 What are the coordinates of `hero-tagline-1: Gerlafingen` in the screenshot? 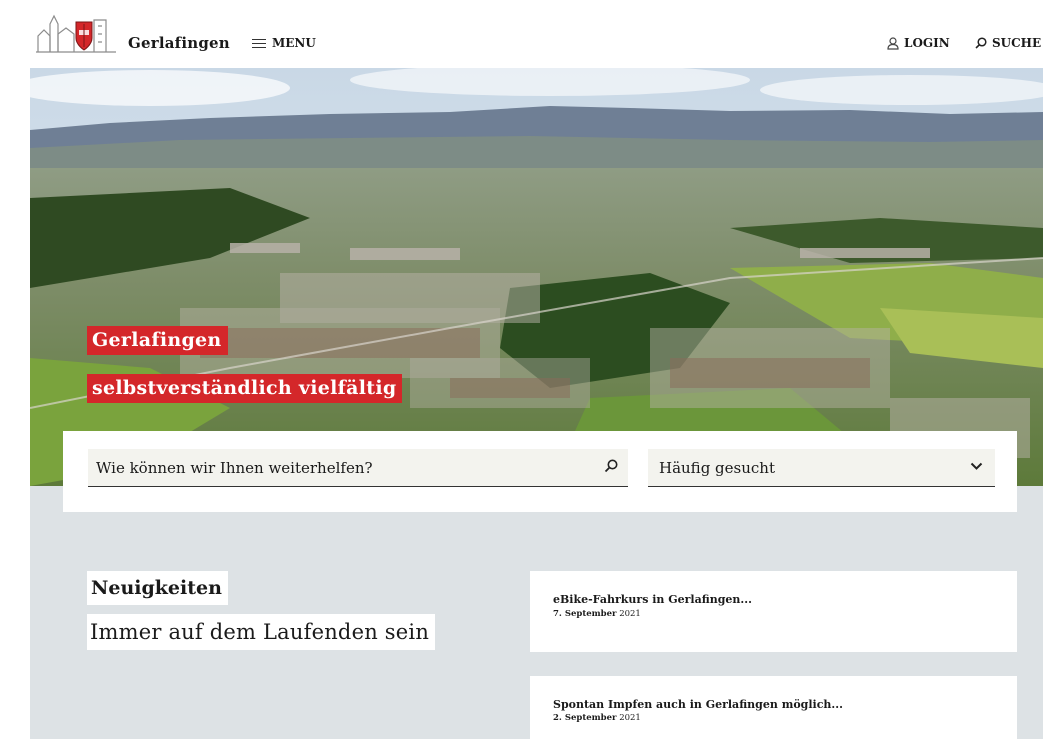 It's located at (157, 340).